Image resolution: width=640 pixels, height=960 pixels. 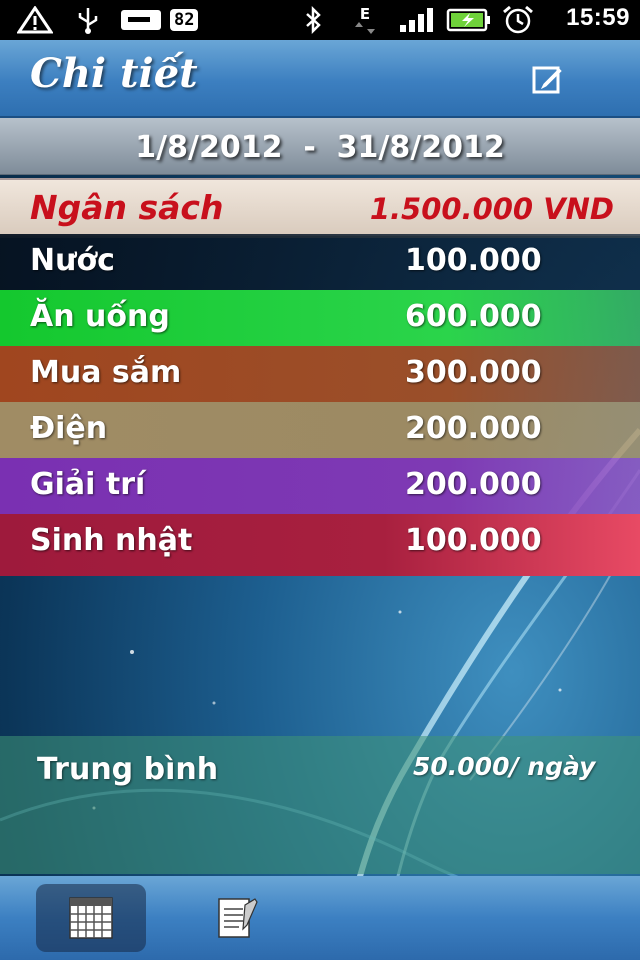 What do you see at coordinates (320, 486) in the screenshot?
I see `category-row-giai-tri: Giải trí 200.000` at bounding box center [320, 486].